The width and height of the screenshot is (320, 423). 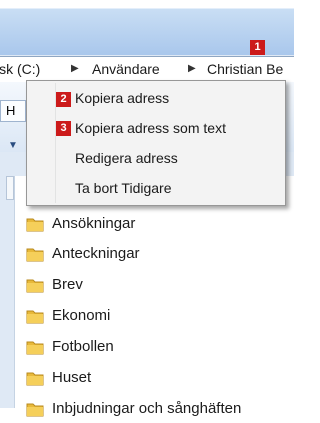 I want to click on menu-item-edit-address: Redigera adress, so click(x=156, y=158).